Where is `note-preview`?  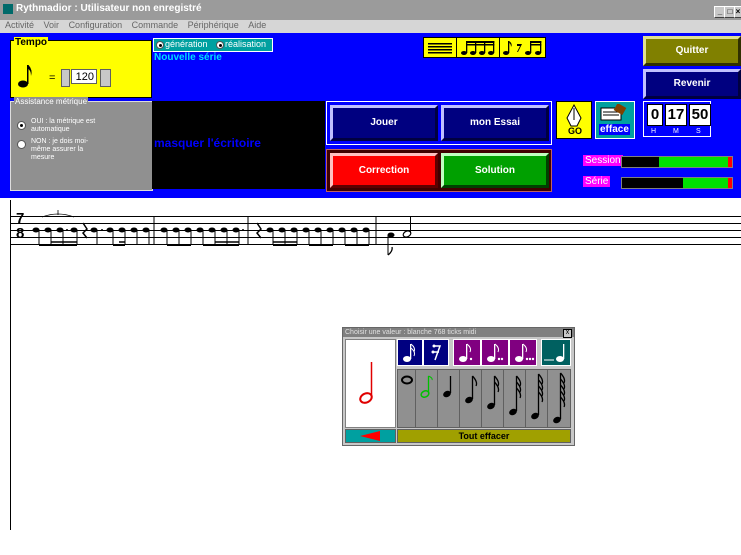
note-preview is located at coordinates (370, 383).